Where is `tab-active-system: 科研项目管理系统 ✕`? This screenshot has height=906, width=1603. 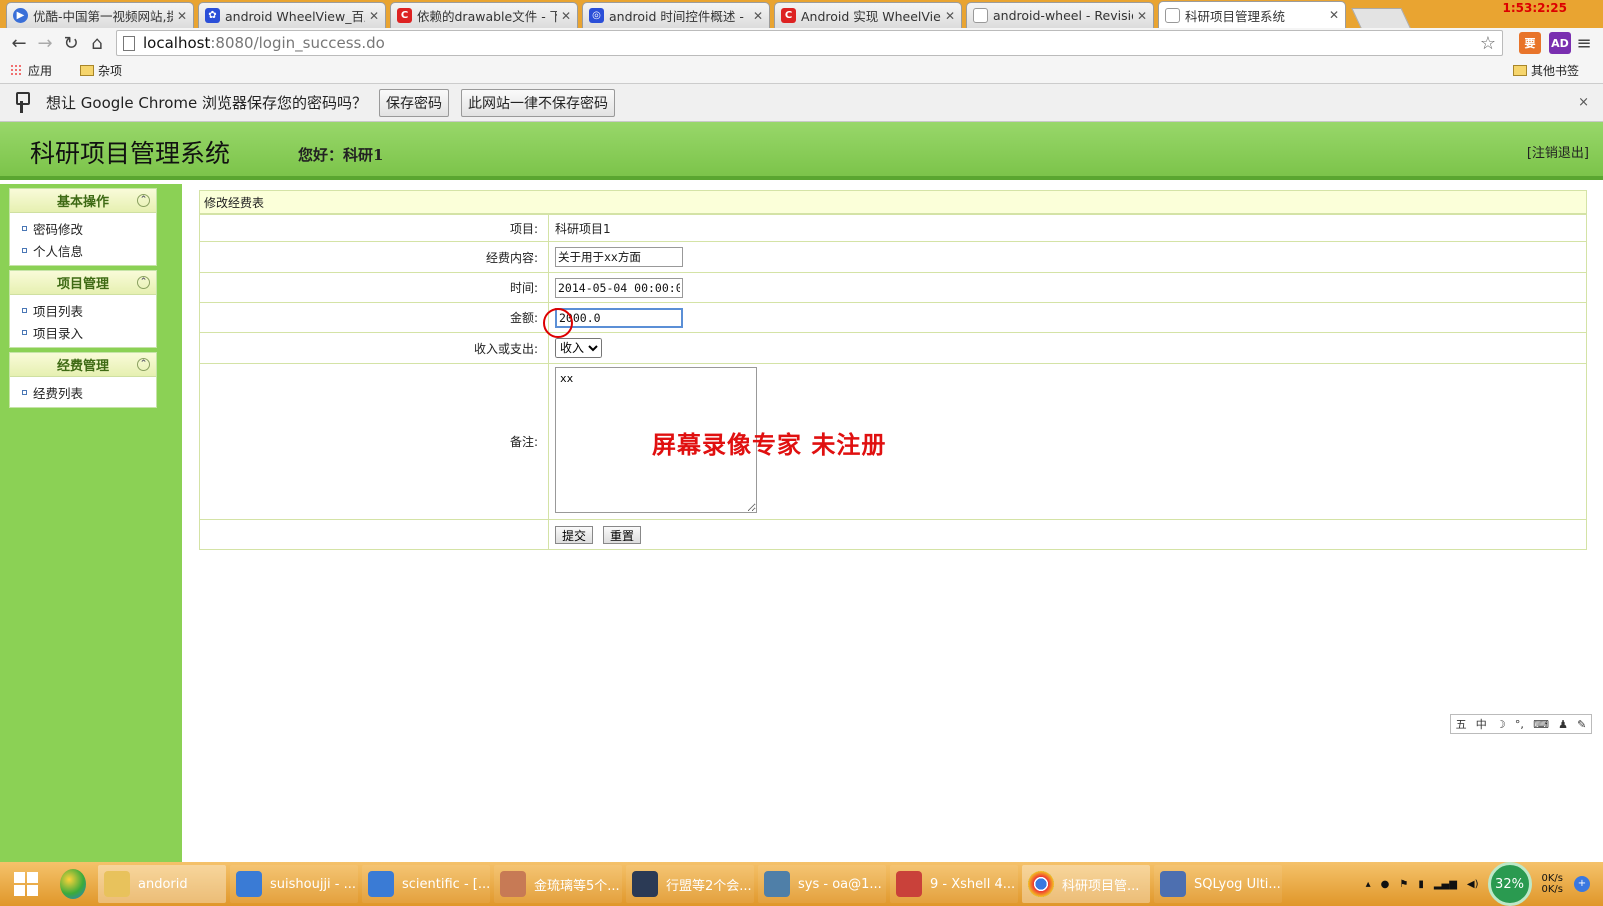 tab-active-system: 科研项目管理系统 ✕ is located at coordinates (1252, 14).